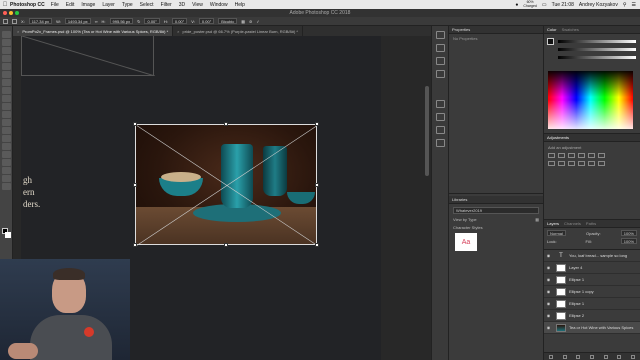 This screenshot has width=640, height=360. Describe the element at coordinates (40, 21) in the screenshot. I see `x-field: 117.34 px` at that location.